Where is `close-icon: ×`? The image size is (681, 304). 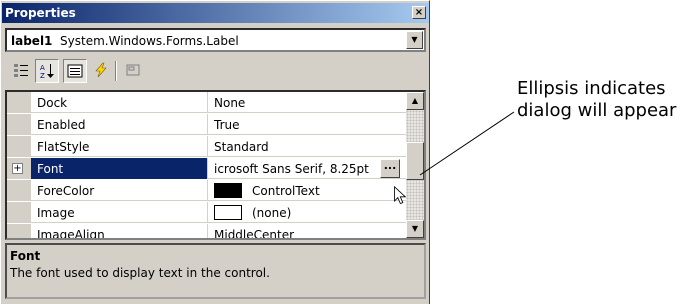 close-icon: × is located at coordinates (419, 12).